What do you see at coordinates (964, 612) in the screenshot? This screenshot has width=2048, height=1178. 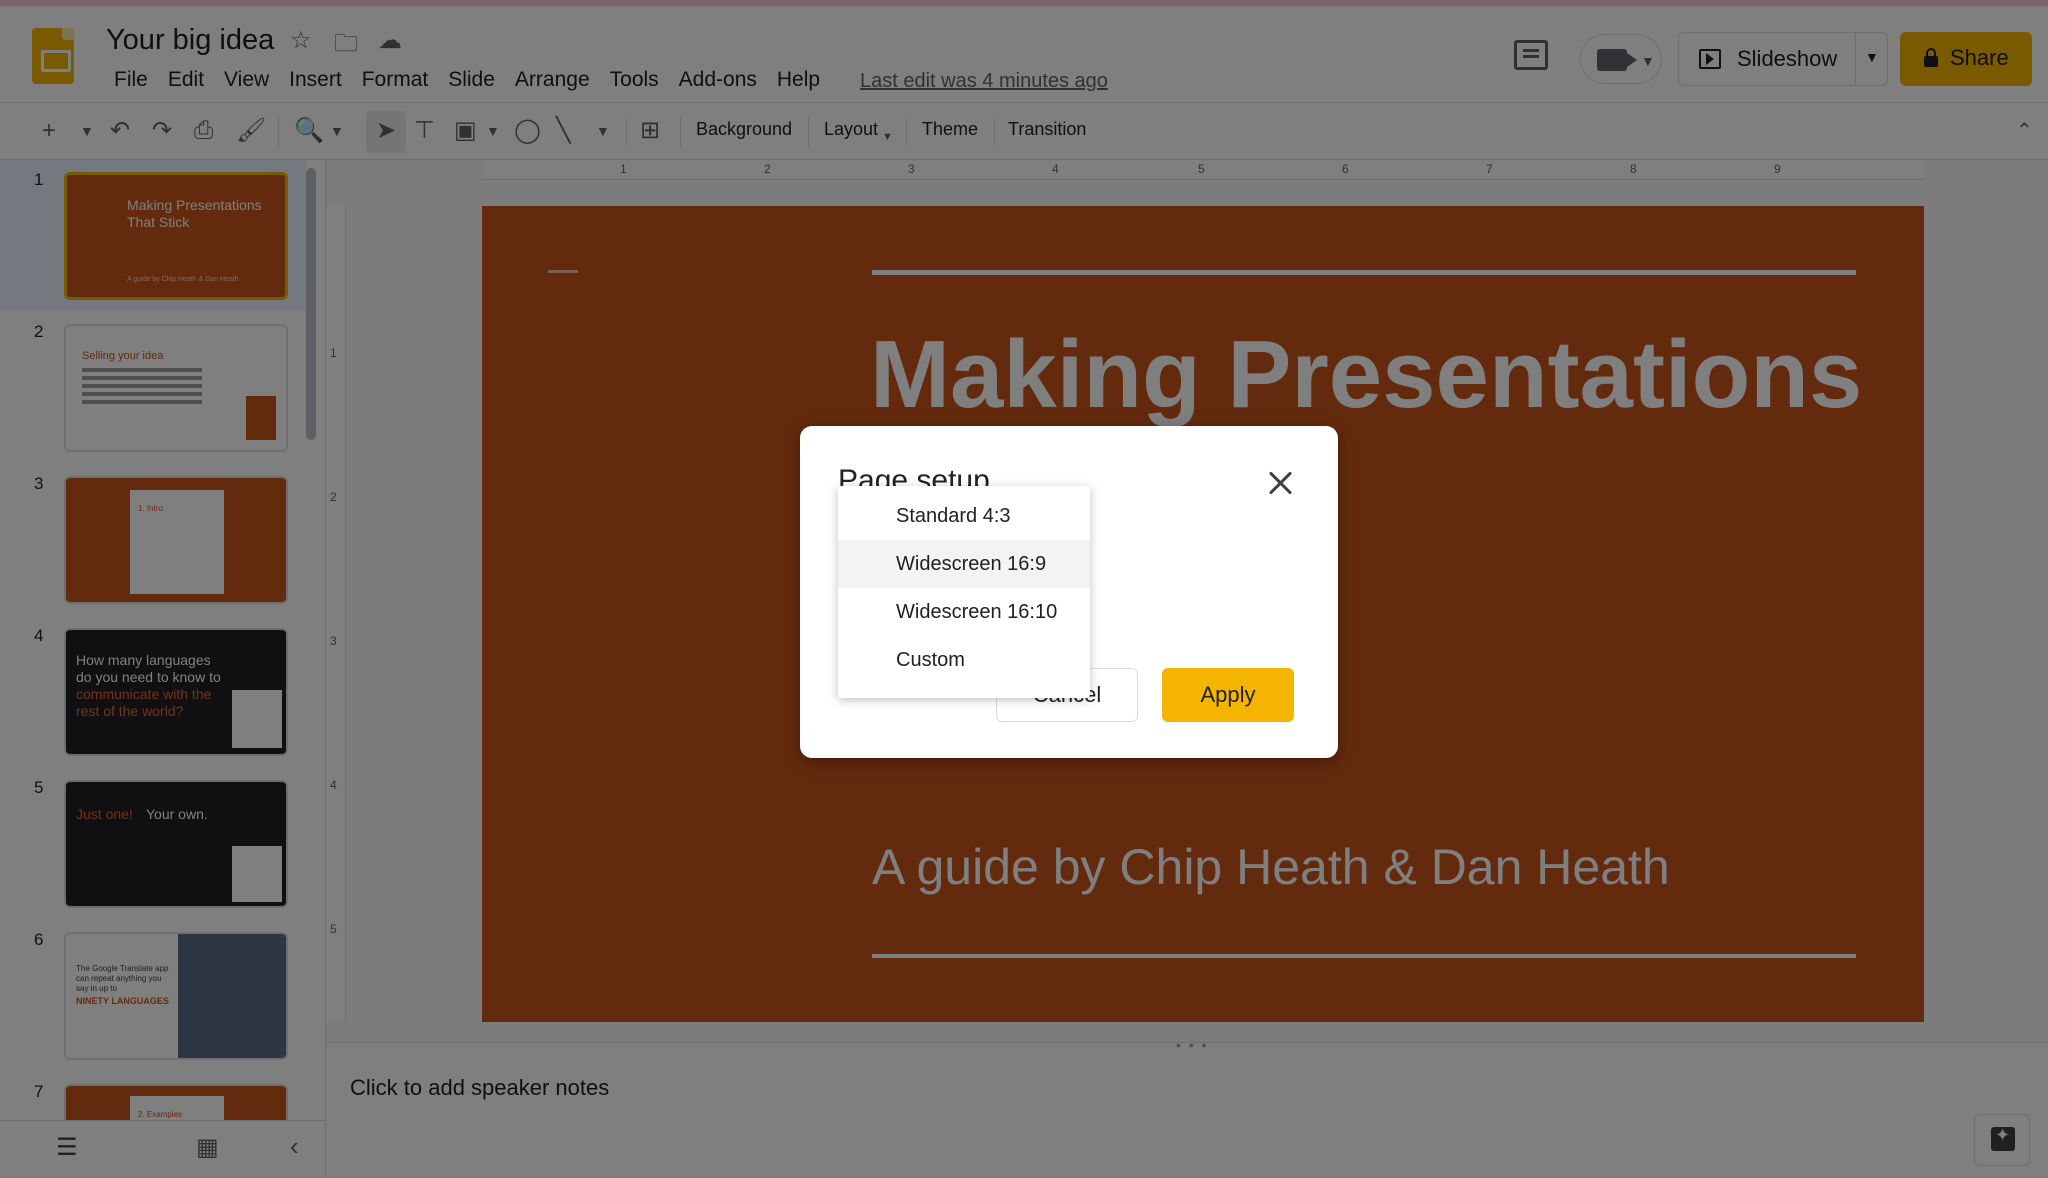 I see `option-widescreen-16-10: Widescreen 16:10` at bounding box center [964, 612].